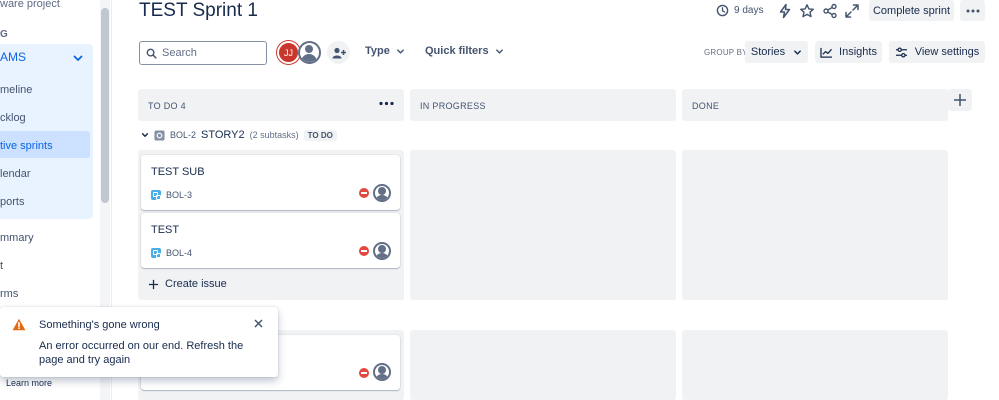  Describe the element at coordinates (30, 5) in the screenshot. I see `sidebar-project-type: ware project` at that location.